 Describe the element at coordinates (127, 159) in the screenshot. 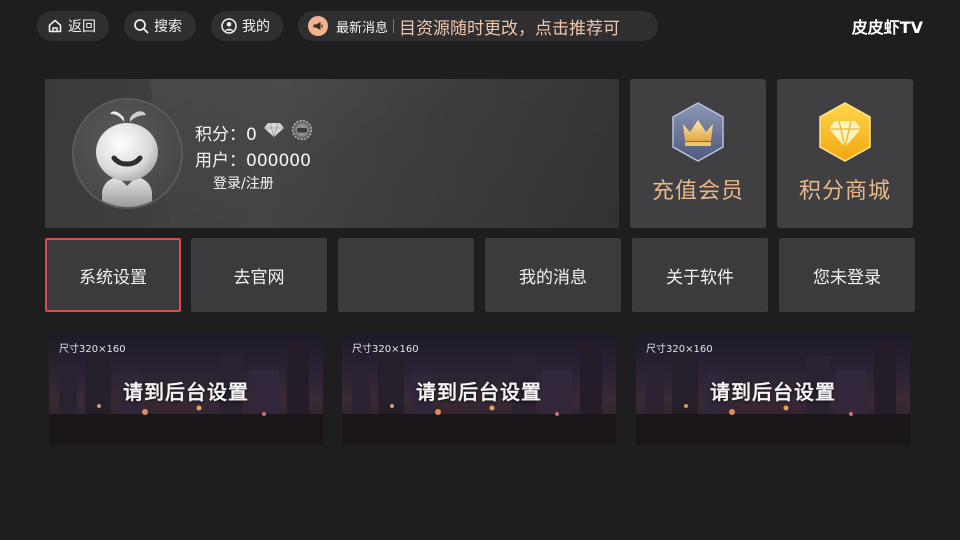

I see `mascot-avatar-icon` at that location.